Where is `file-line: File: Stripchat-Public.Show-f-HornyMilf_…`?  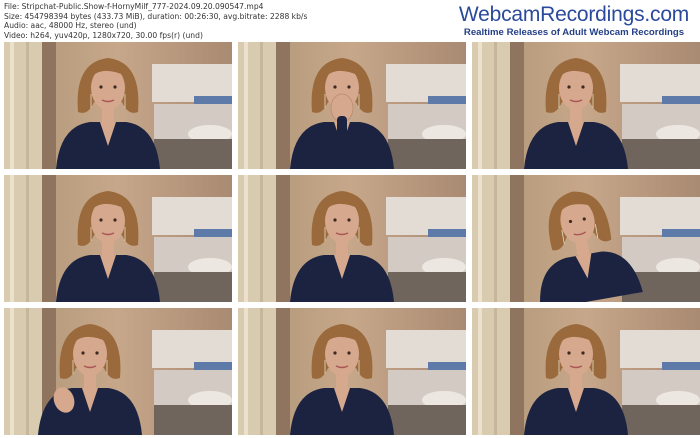
file-line: File: Stripchat-Public.Show-f-HornyMilf_… is located at coordinates (134, 6).